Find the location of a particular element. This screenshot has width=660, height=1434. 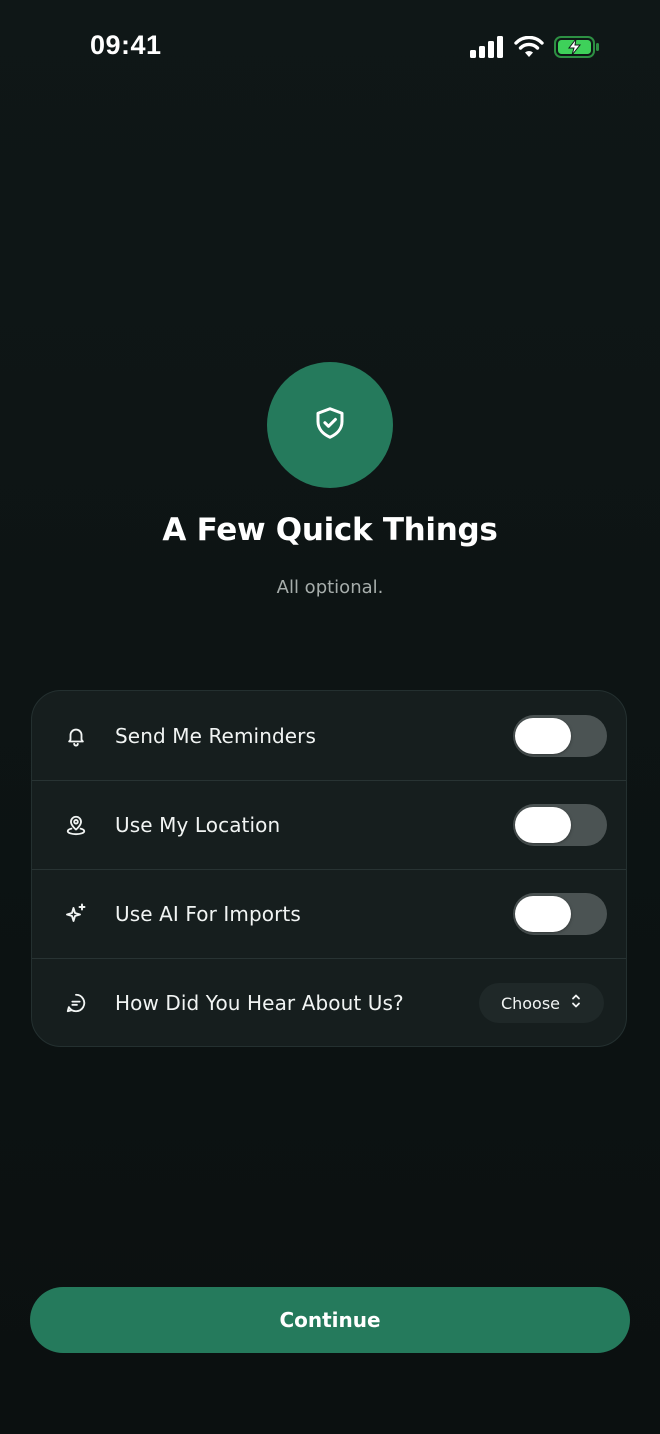

location-pin-icon is located at coordinates (76, 825).